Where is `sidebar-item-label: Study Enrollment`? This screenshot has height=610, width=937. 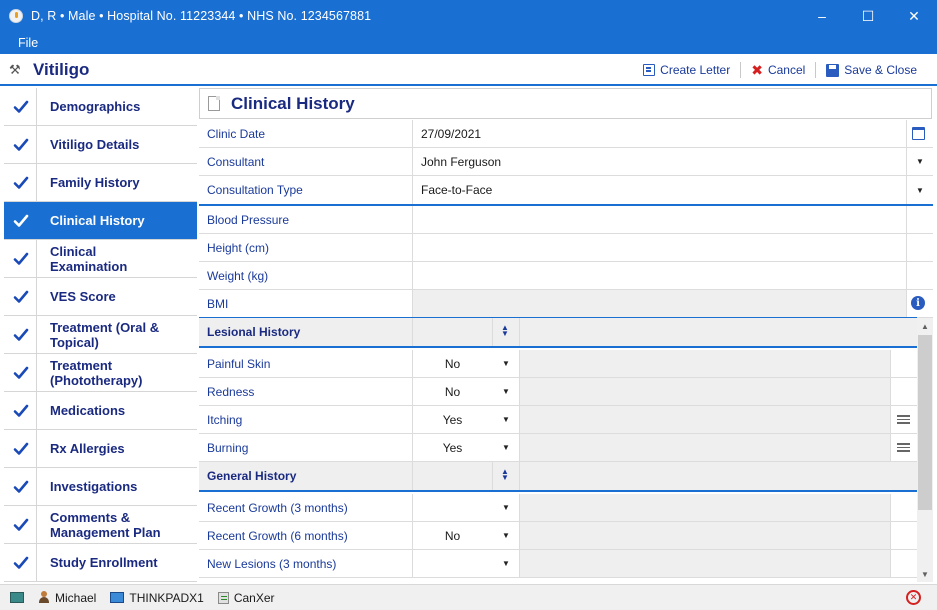 sidebar-item-label: Study Enrollment is located at coordinates (104, 562).